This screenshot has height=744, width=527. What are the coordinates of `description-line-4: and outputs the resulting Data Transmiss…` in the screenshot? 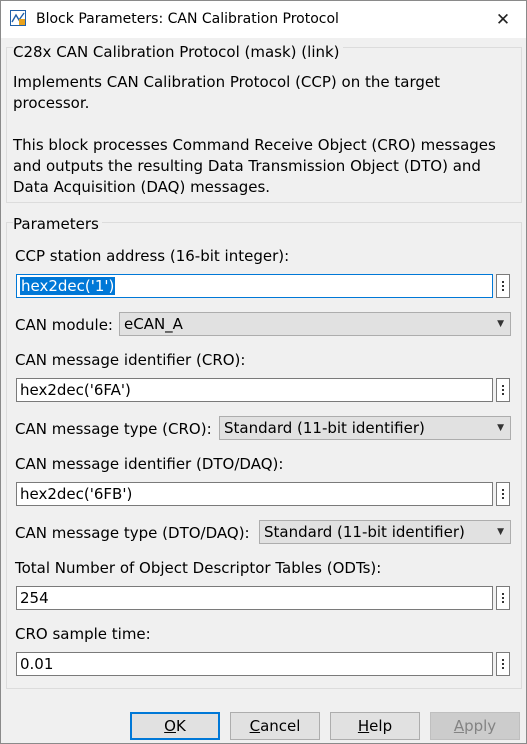 It's located at (247, 166).